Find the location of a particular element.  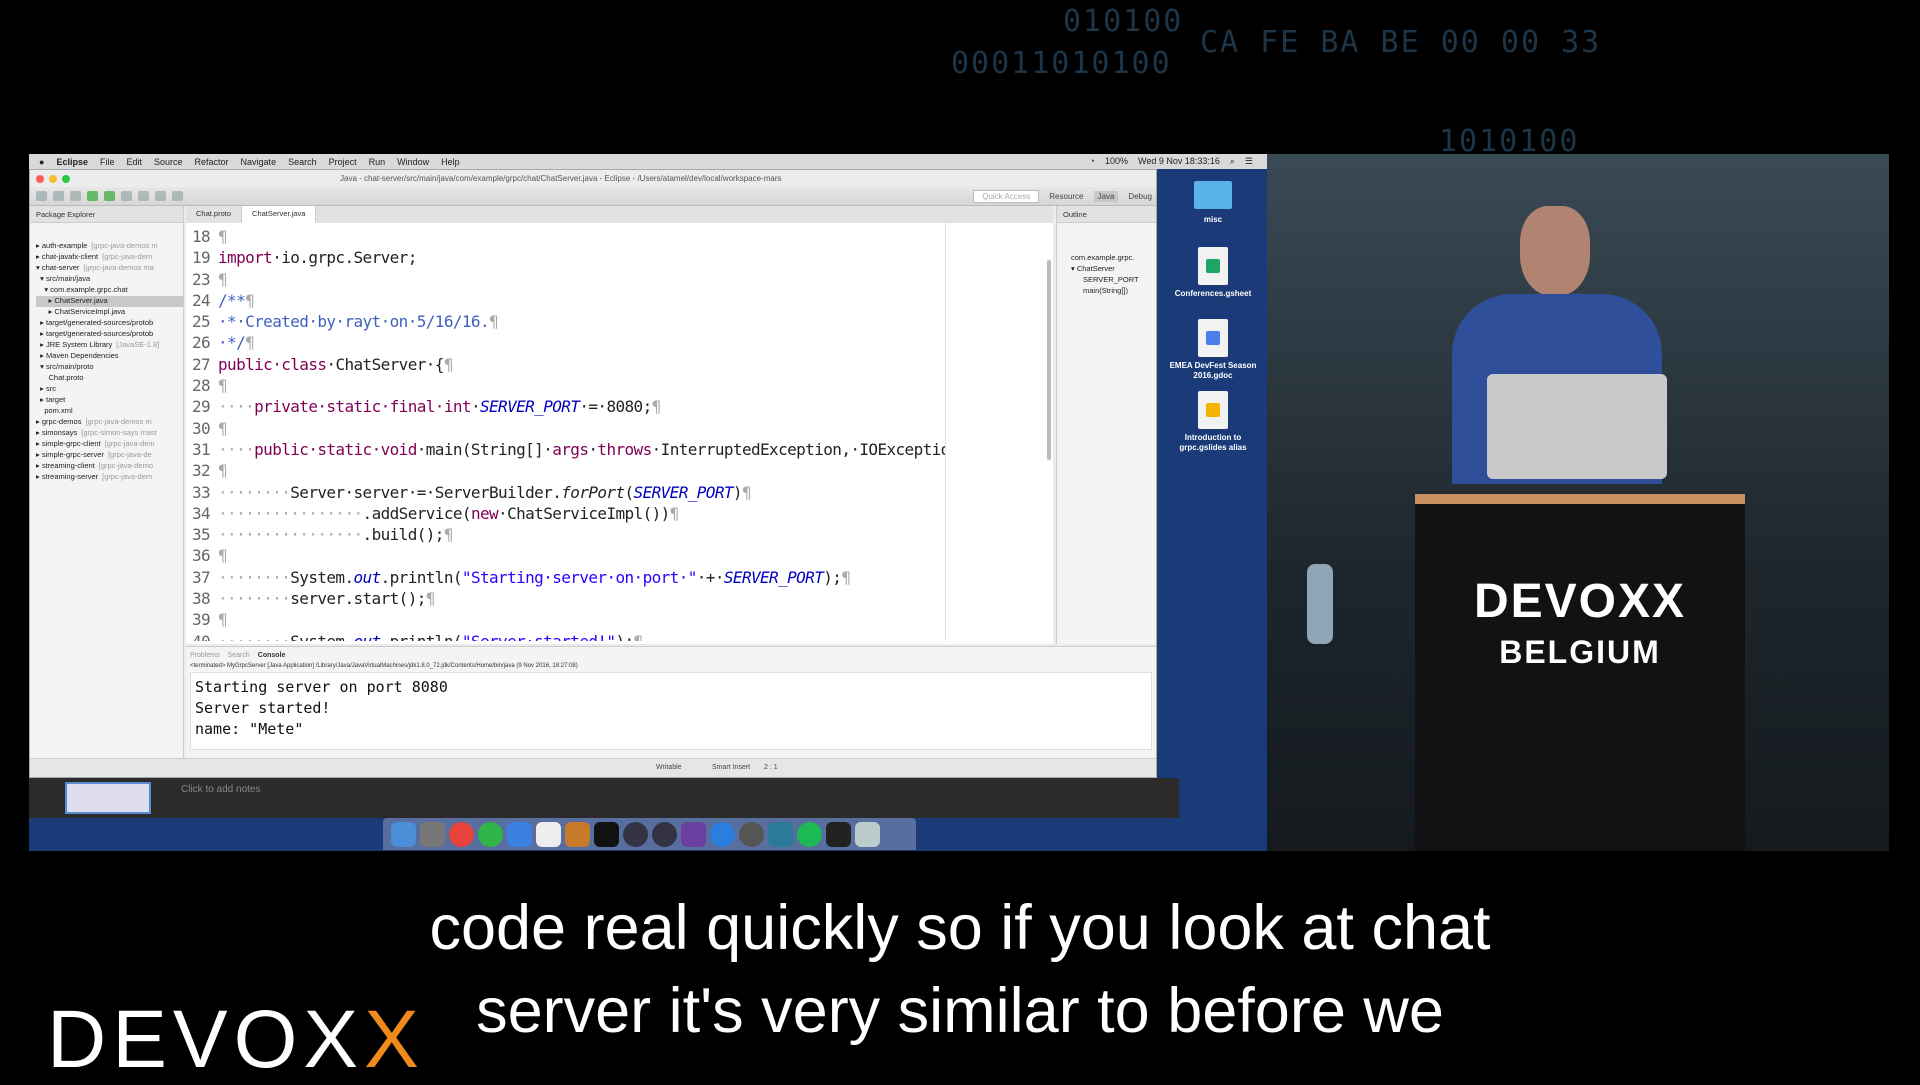

save-icon is located at coordinates (58, 196).